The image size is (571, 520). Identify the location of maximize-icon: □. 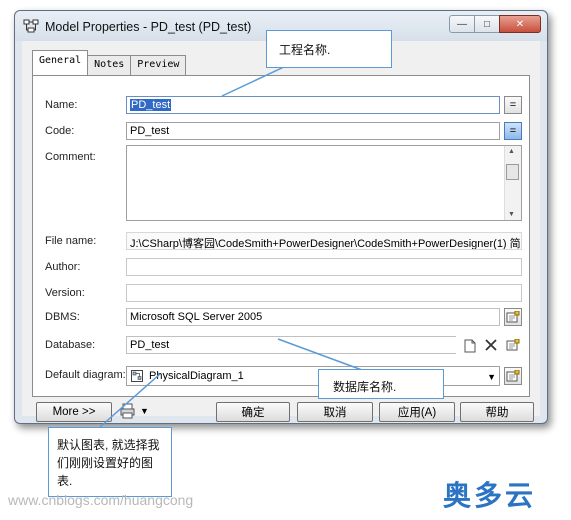
(487, 24).